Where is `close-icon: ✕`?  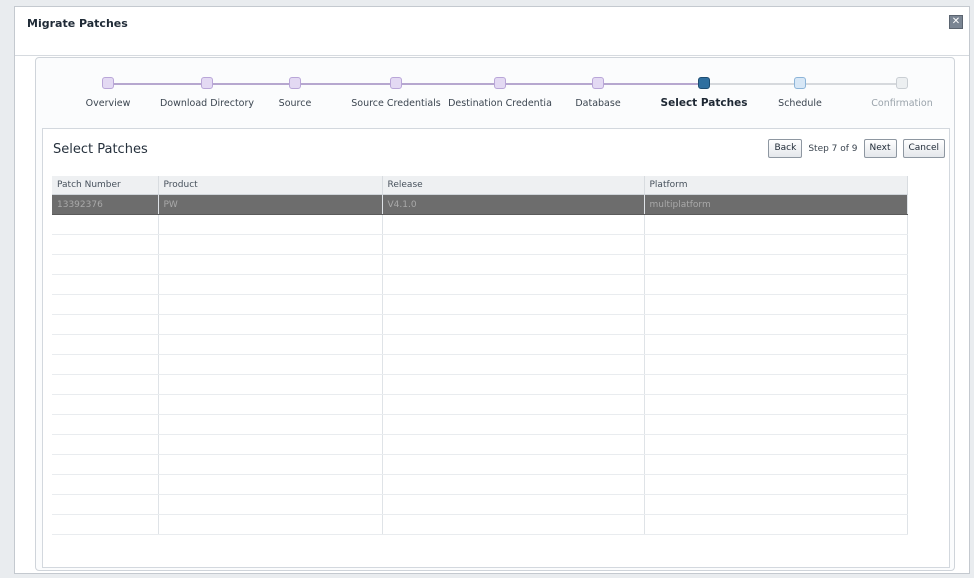
close-icon: ✕ is located at coordinates (956, 22).